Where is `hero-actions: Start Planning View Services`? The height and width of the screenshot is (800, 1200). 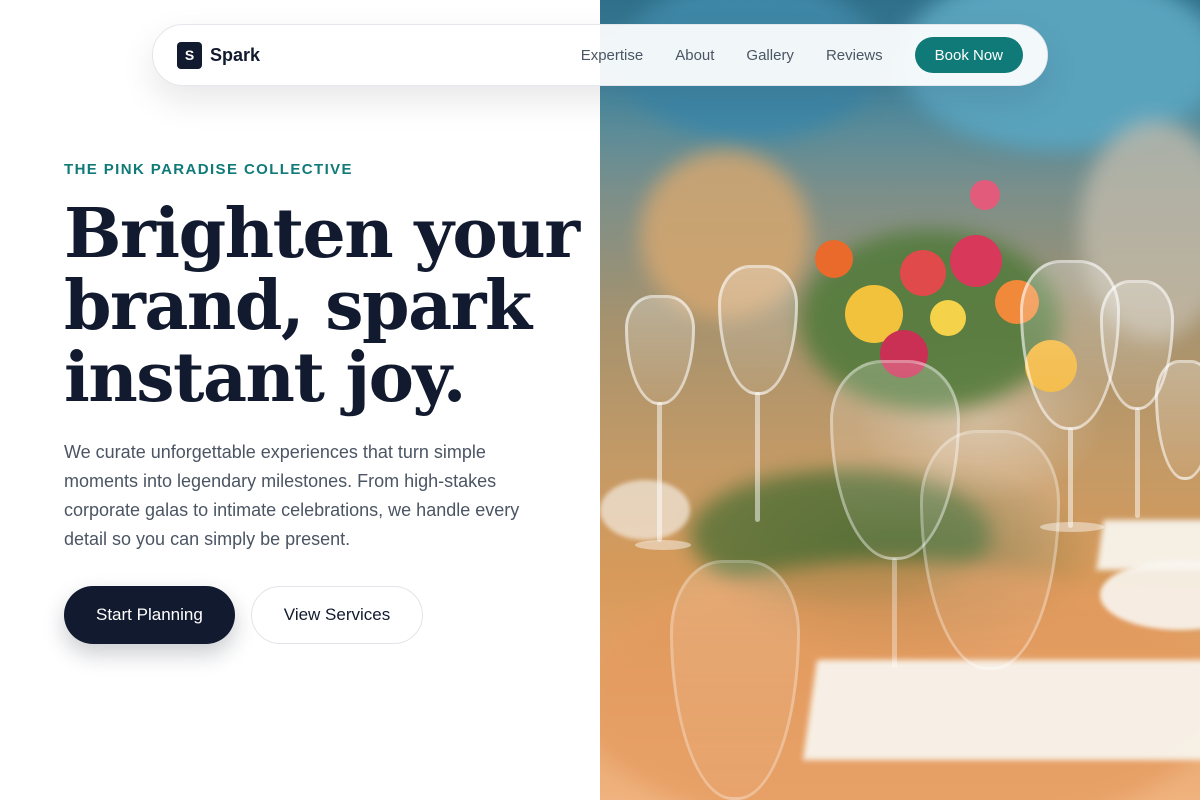 hero-actions: Start Planning View Services is located at coordinates (244, 615).